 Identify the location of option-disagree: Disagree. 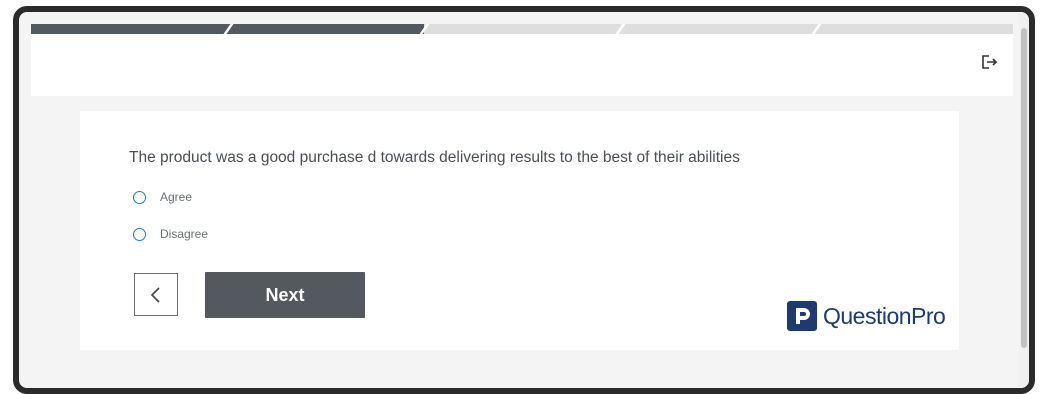
(170, 234).